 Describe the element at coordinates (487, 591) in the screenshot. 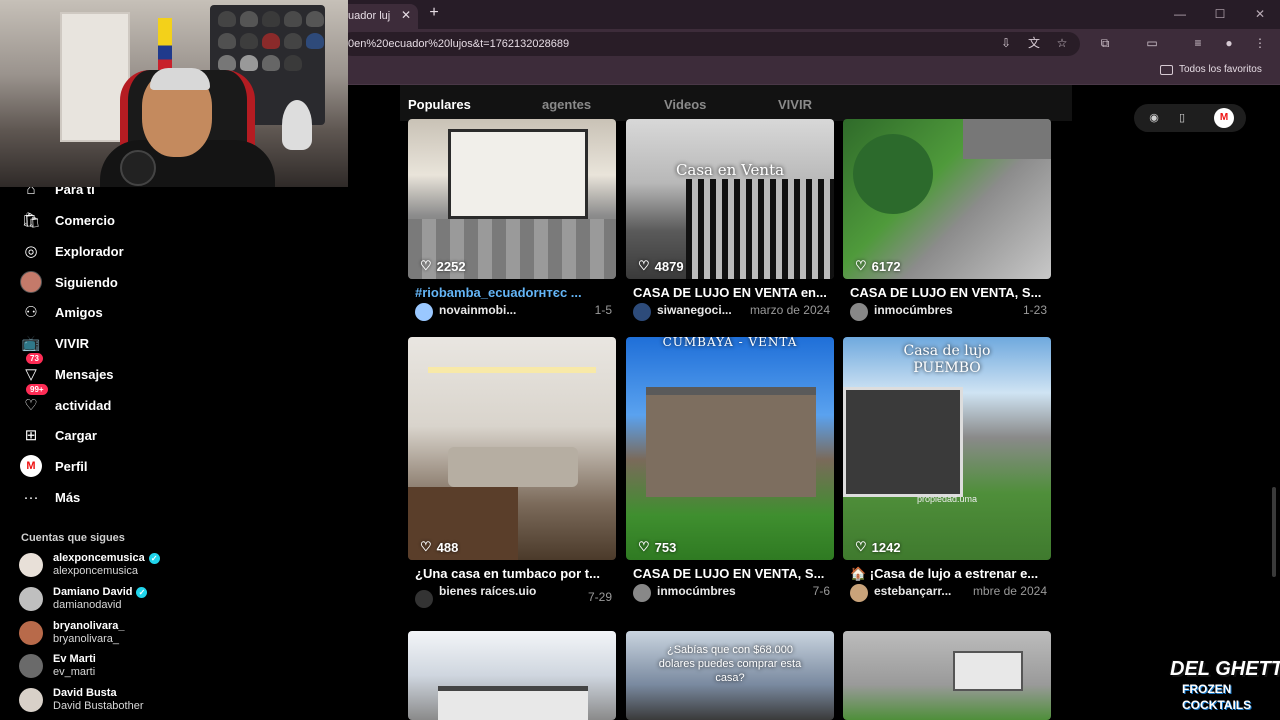

I see `video-author: bienes raíces.uio` at that location.